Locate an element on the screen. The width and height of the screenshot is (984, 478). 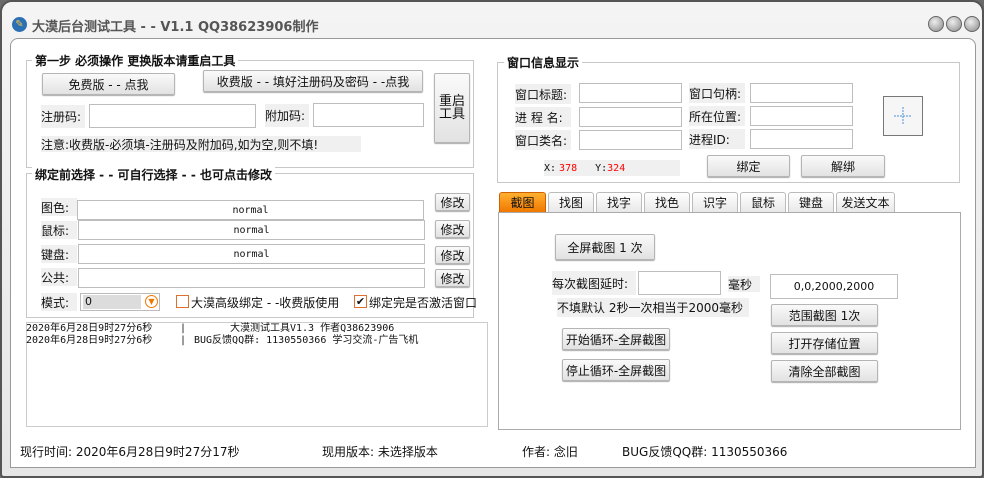
note-text: 注意:收费版-必须填-注册码及附加码,如为空,则不填! is located at coordinates (201, 144).